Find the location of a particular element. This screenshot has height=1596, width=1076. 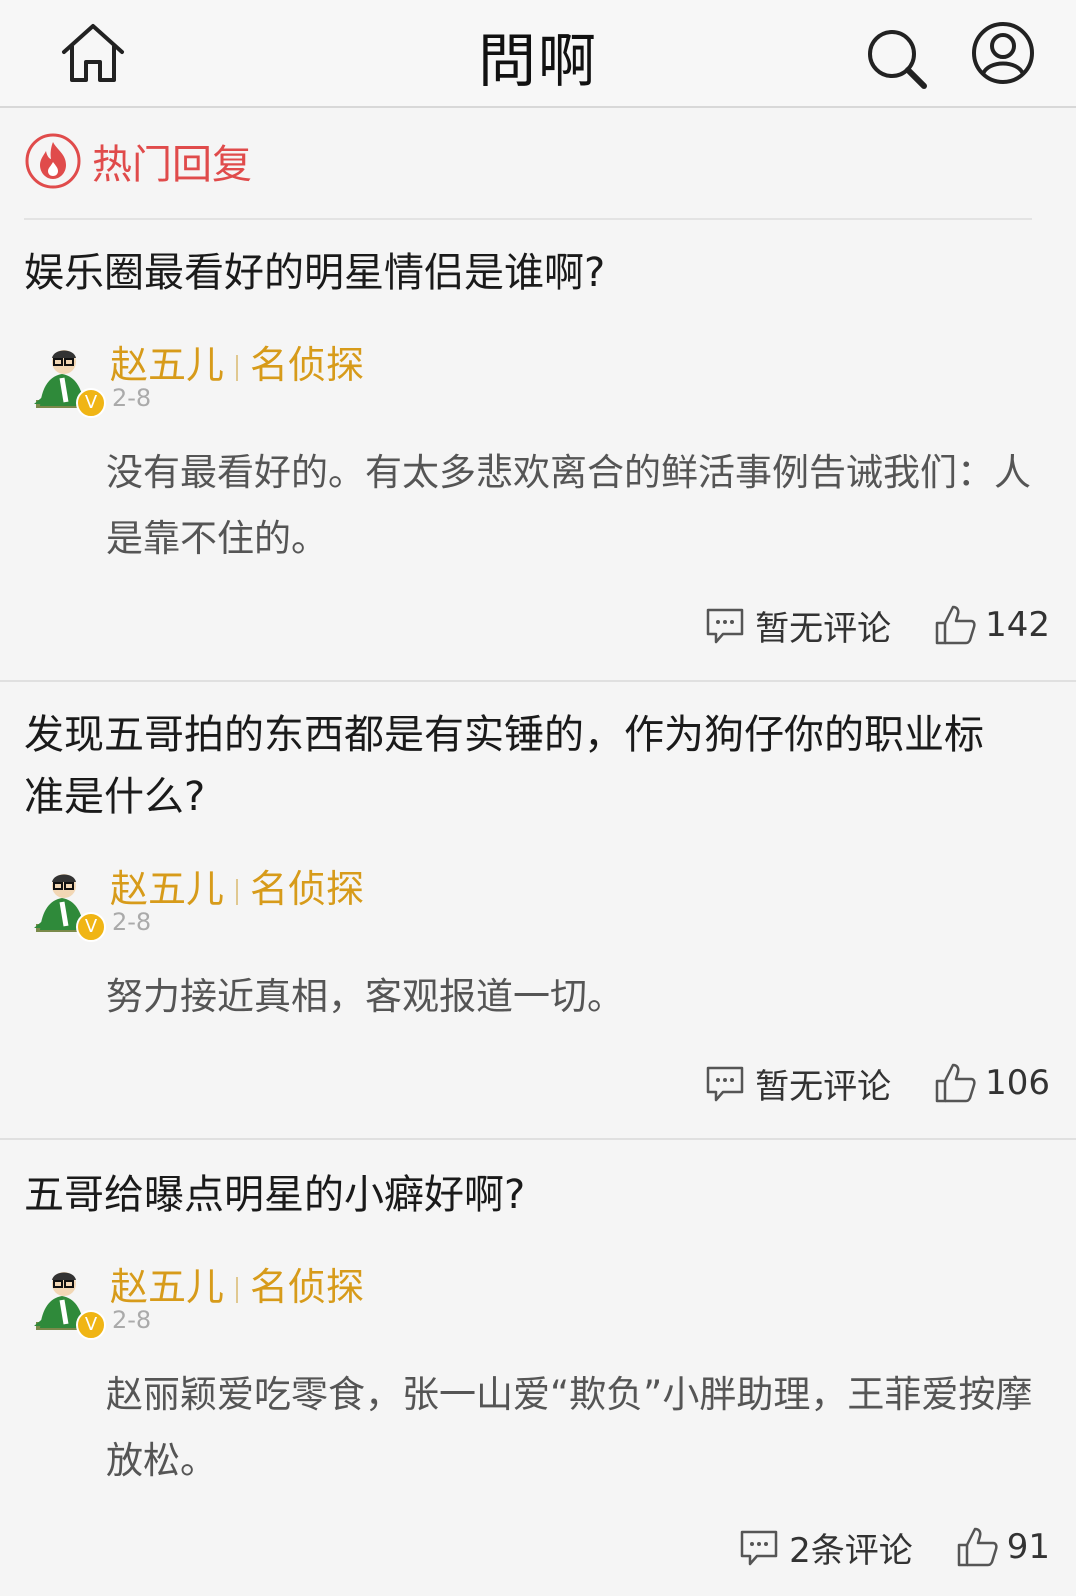

post-actions: 暂无评论 142 is located at coordinates (877, 625).